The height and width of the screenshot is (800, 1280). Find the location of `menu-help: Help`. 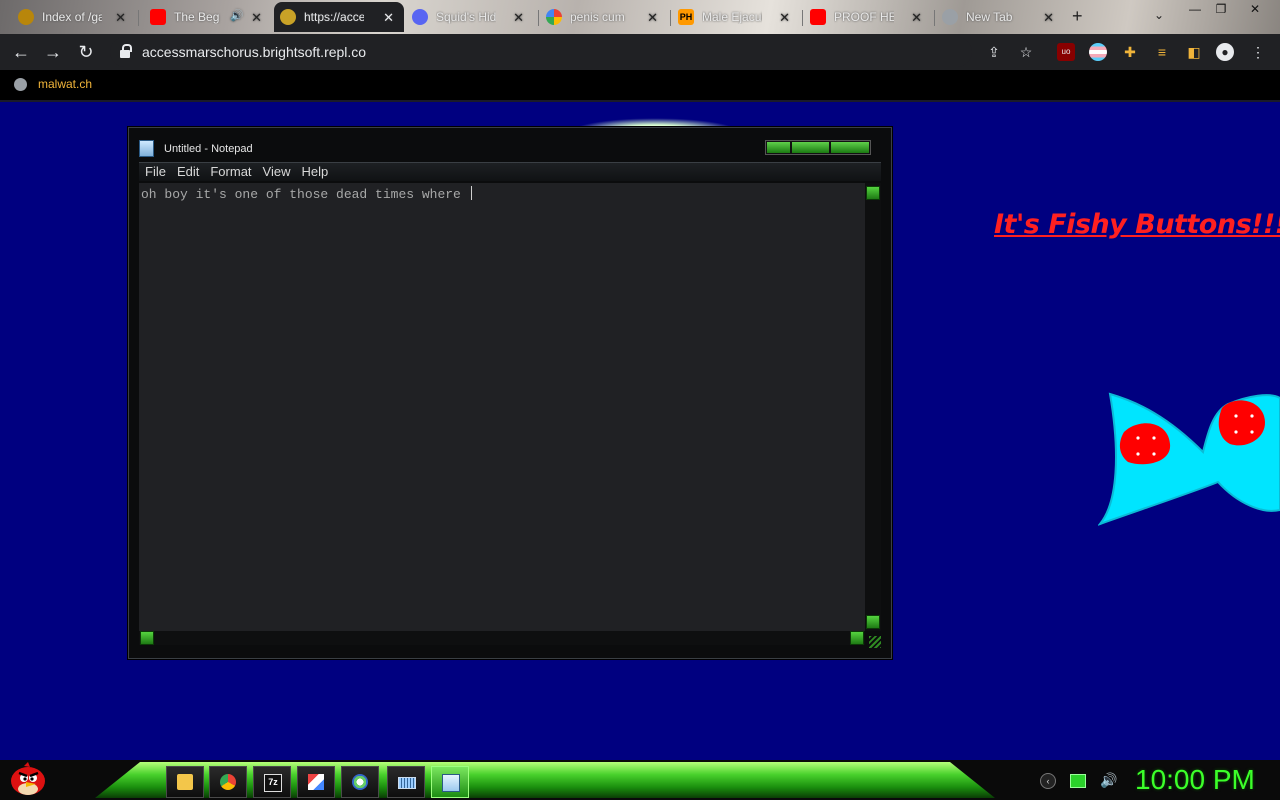

menu-help: Help is located at coordinates (314, 172).